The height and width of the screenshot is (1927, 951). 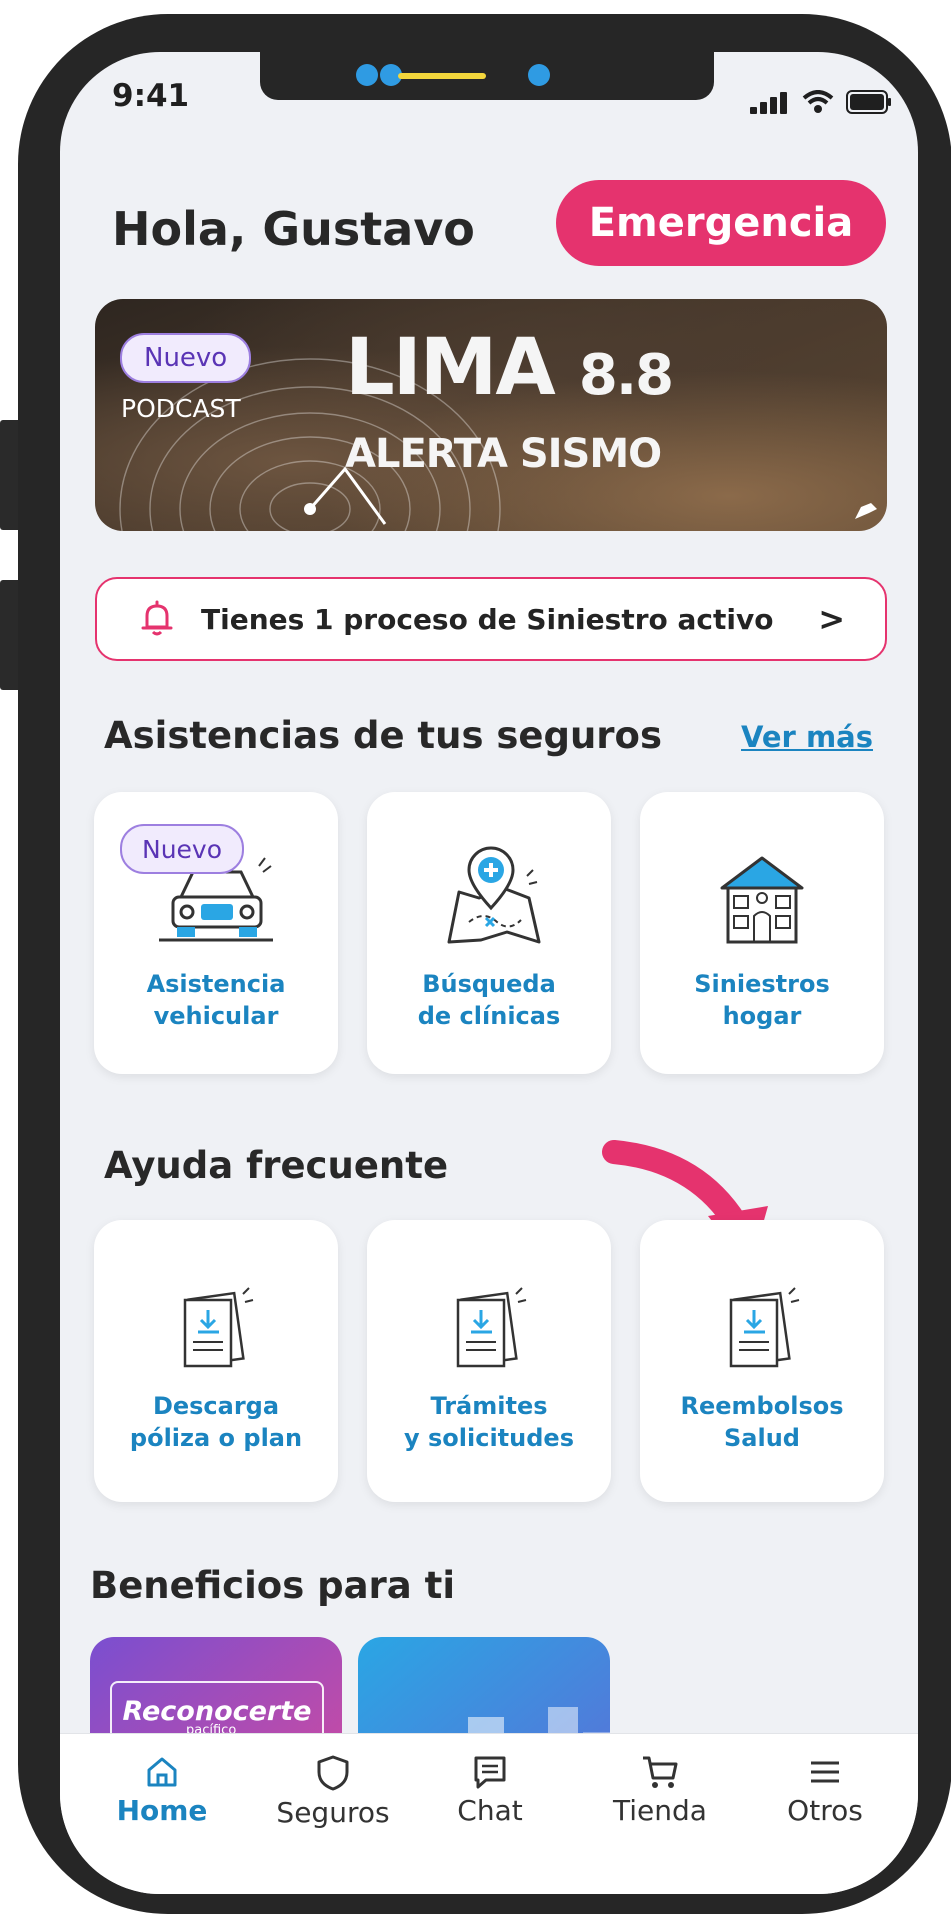 What do you see at coordinates (490, 1810) in the screenshot?
I see `tab-label: Chat` at bounding box center [490, 1810].